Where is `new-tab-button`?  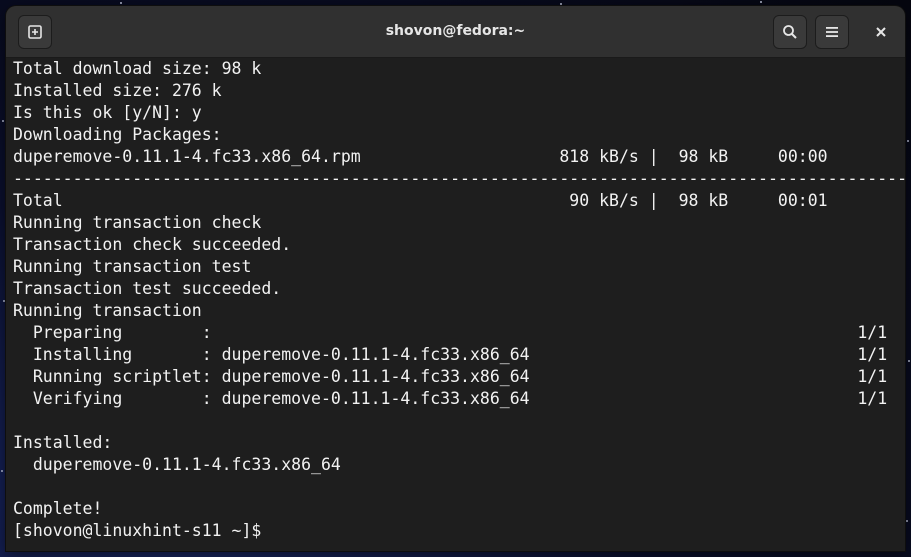 new-tab-button is located at coordinates (35, 32).